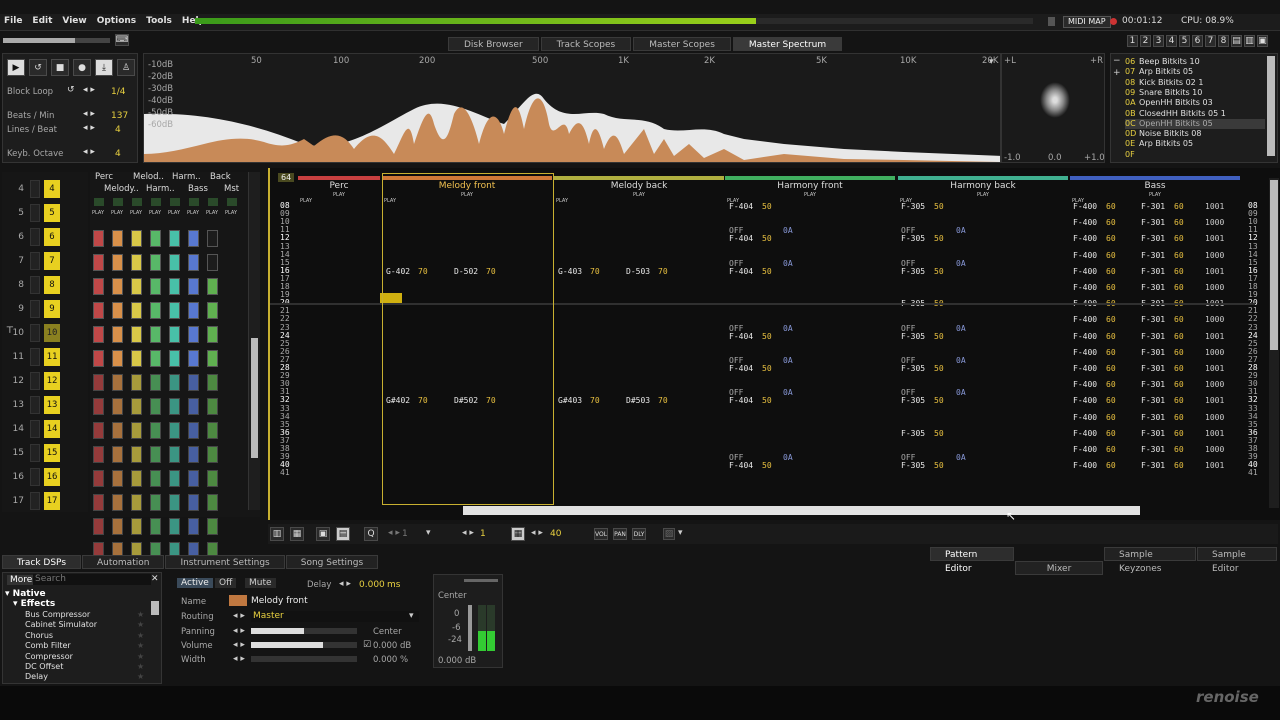 This screenshot has width=1280, height=720. What do you see at coordinates (1195, 123) in the screenshot?
I see `instrument-item: 0C OpenHH Bitkits 05` at bounding box center [1195, 123].